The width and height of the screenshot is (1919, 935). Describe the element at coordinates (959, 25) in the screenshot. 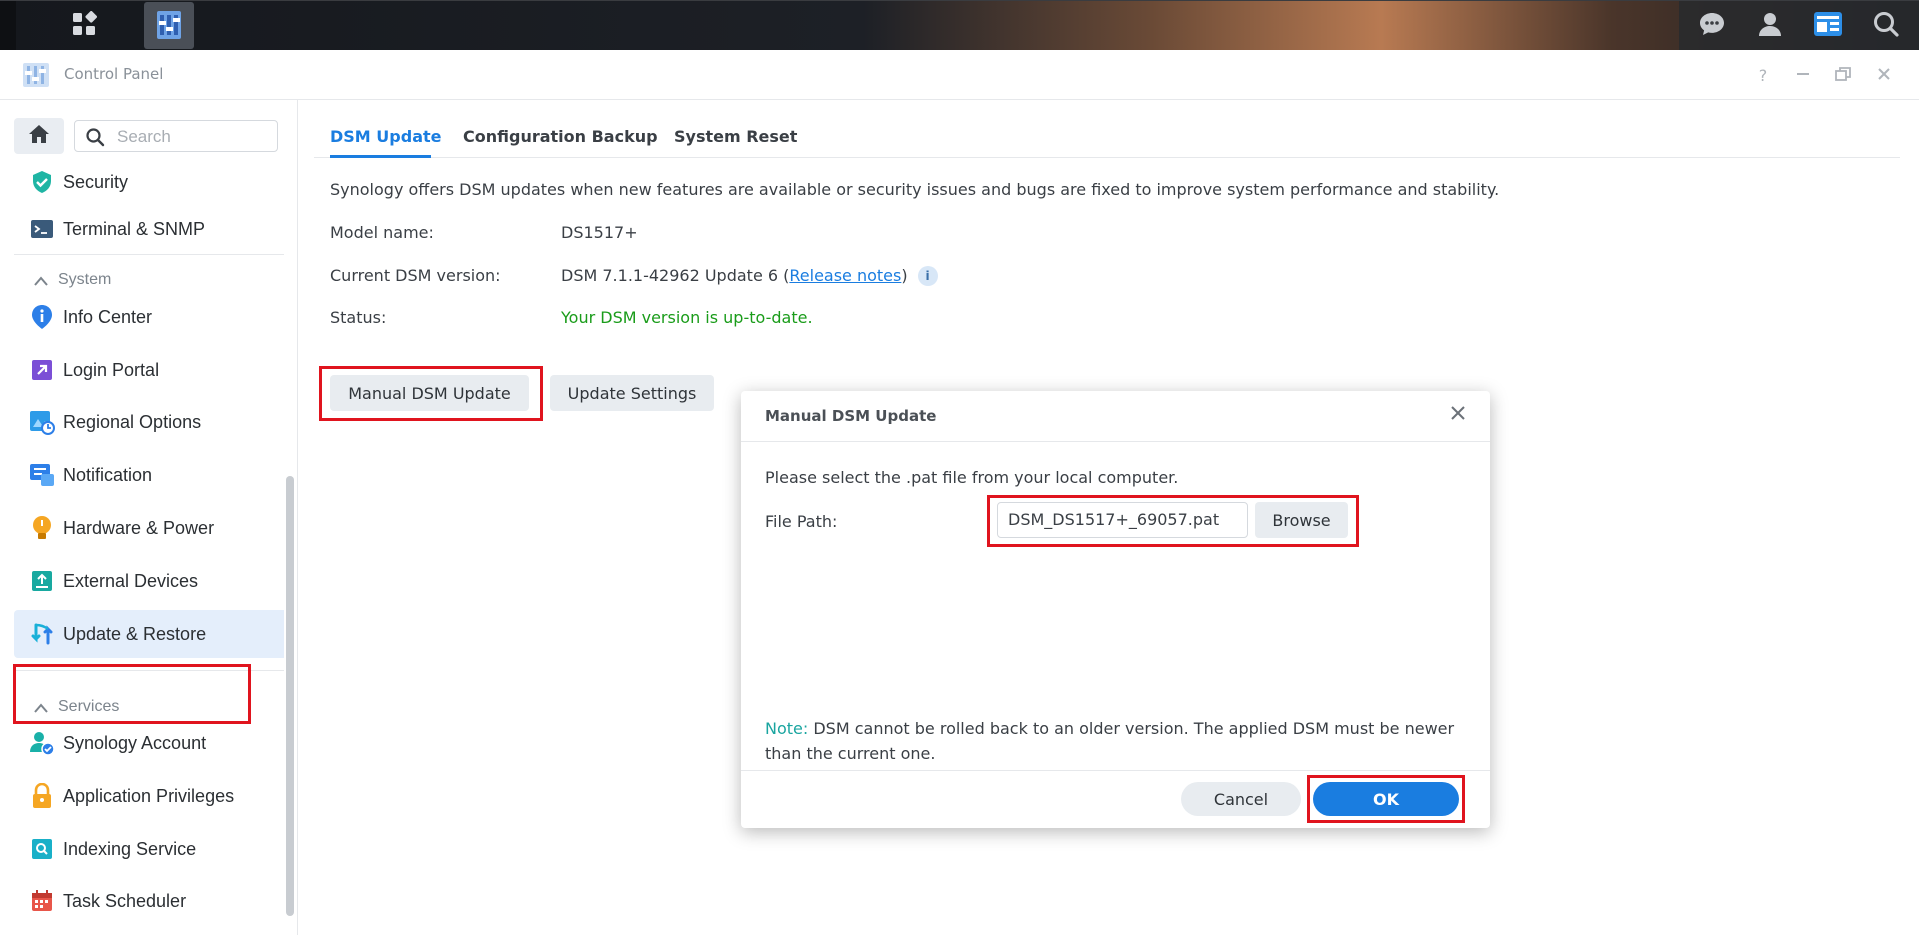

I see `taskbar` at that location.